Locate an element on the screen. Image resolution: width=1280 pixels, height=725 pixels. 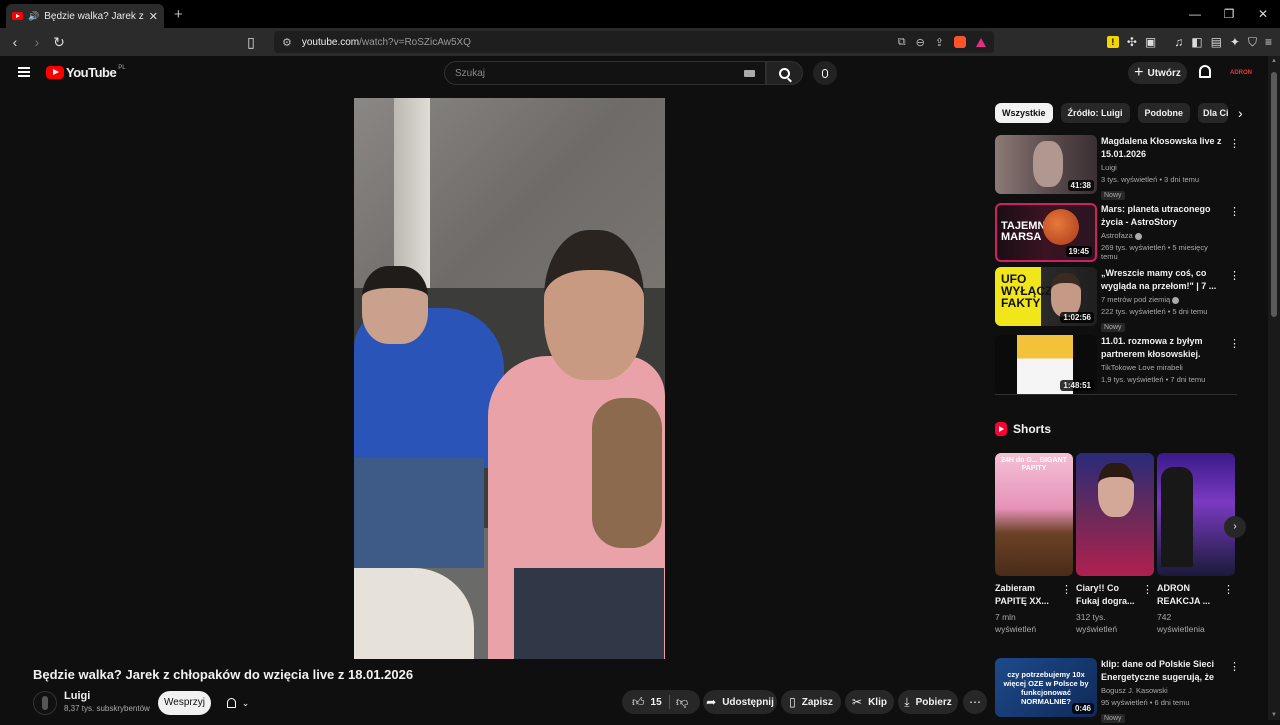
scroll-up-icon: ▲ is located at coordinates (1274, 61).